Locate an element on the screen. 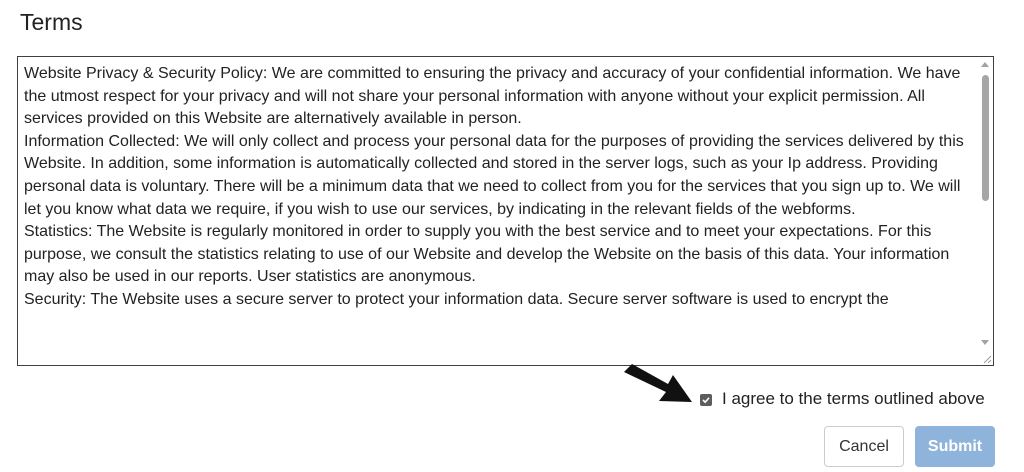 The width and height of the screenshot is (1024, 472). agree-checkbox is located at coordinates (706, 399).